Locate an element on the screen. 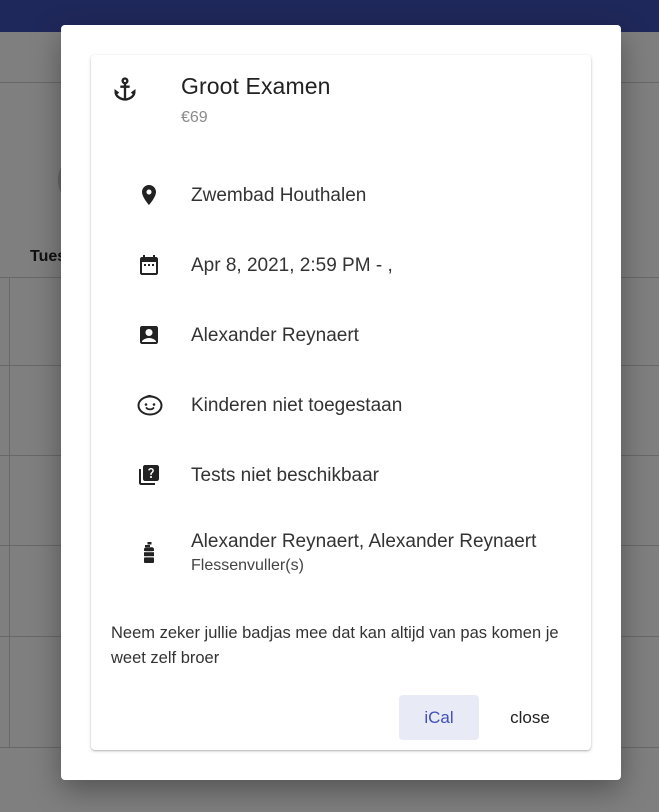 The width and height of the screenshot is (659, 812). detail-row-tests: Tests niet beschikbaar is located at coordinates (341, 475).